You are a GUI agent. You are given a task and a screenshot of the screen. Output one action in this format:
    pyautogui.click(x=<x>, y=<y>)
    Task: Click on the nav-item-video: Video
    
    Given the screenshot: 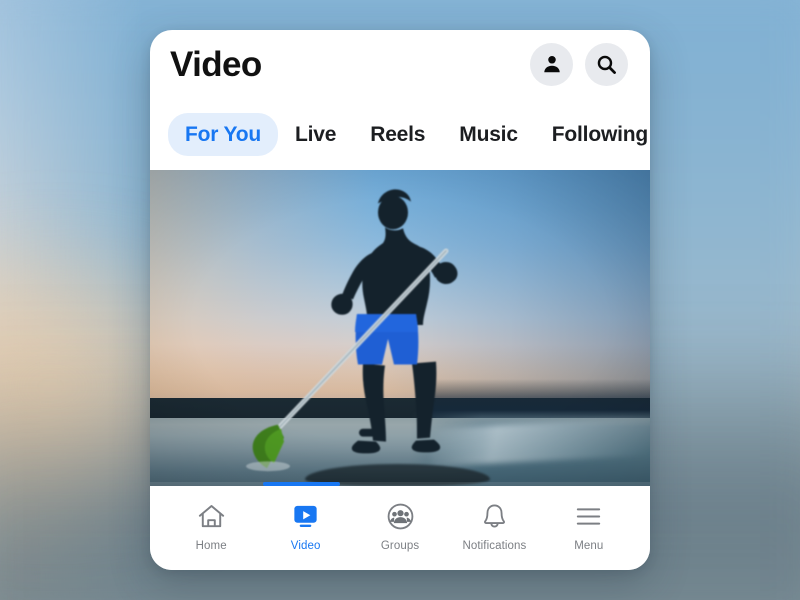 What is the action you would take?
    pyautogui.click(x=305, y=526)
    